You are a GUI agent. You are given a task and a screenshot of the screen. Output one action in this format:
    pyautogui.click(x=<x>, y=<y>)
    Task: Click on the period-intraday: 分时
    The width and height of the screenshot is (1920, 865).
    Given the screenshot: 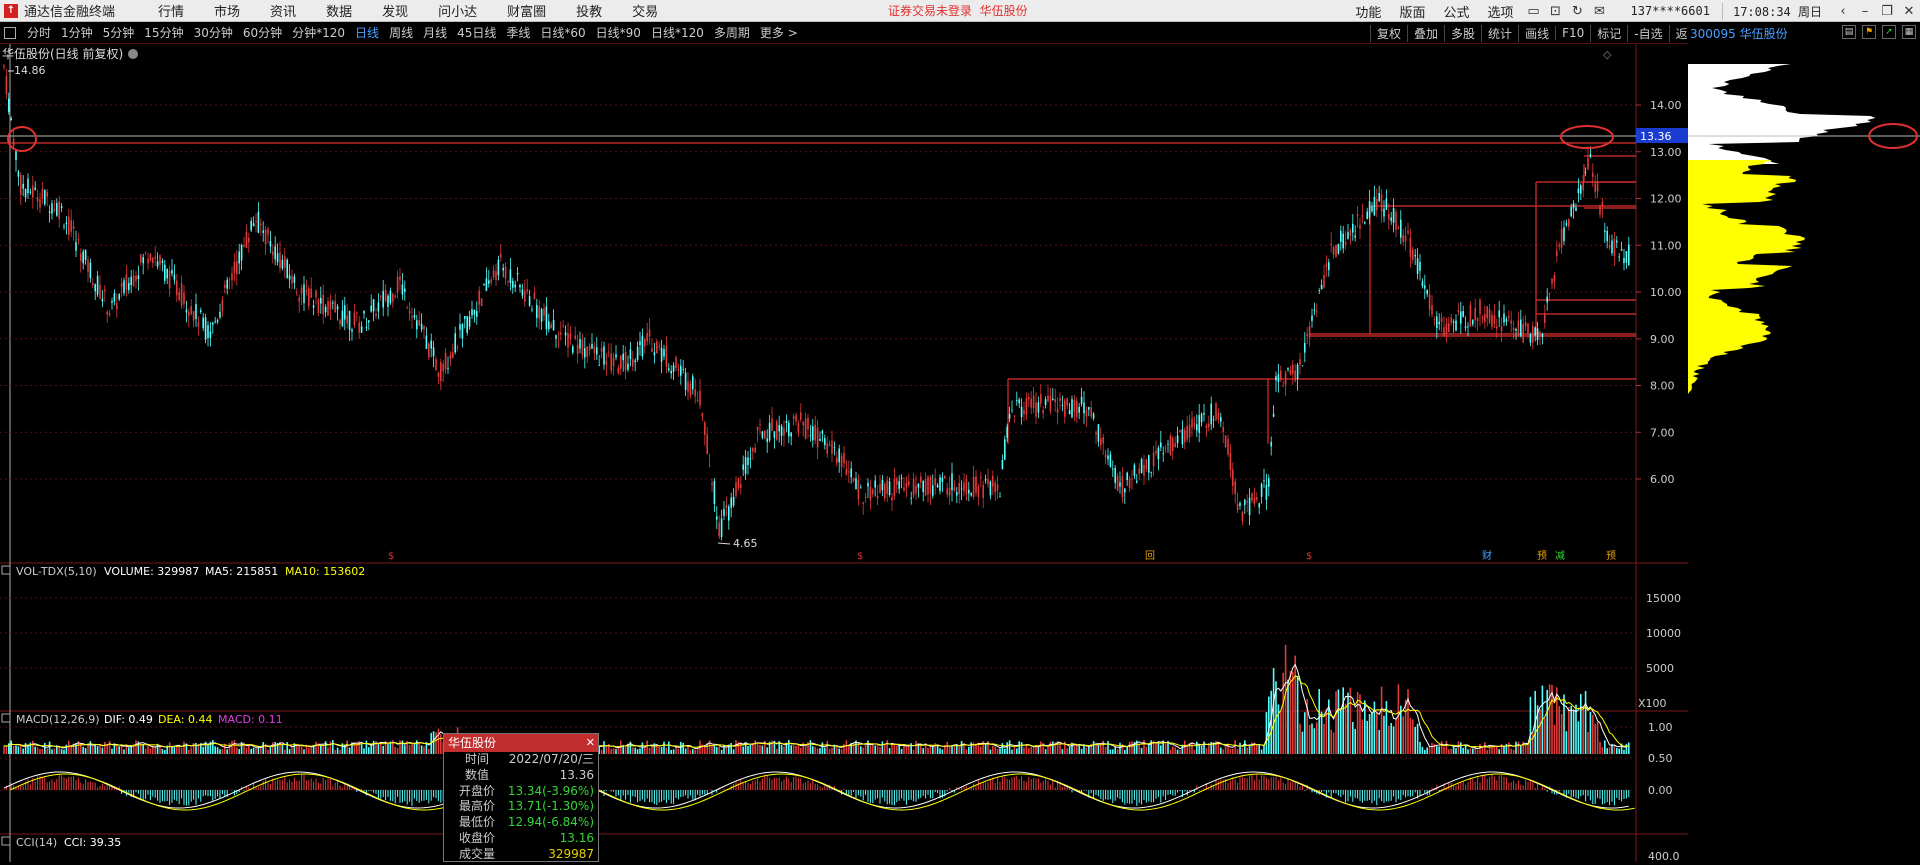 What is the action you would take?
    pyautogui.click(x=39, y=32)
    